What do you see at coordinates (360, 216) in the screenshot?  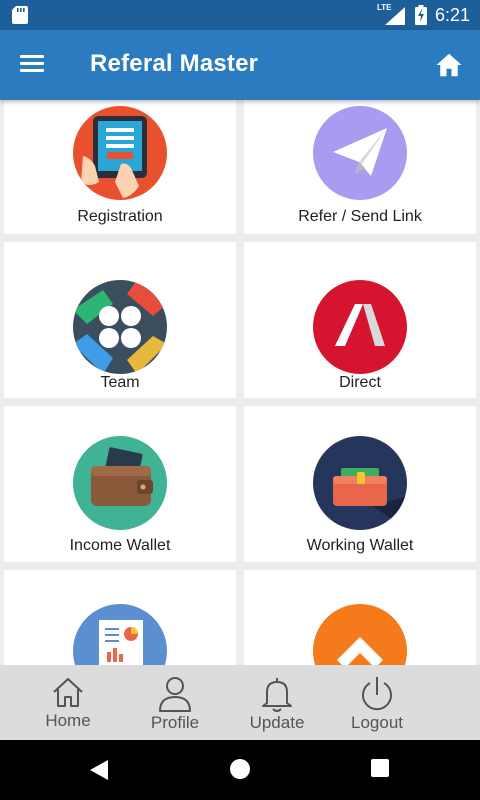 I see `tile-label: Refer / Send Link` at bounding box center [360, 216].